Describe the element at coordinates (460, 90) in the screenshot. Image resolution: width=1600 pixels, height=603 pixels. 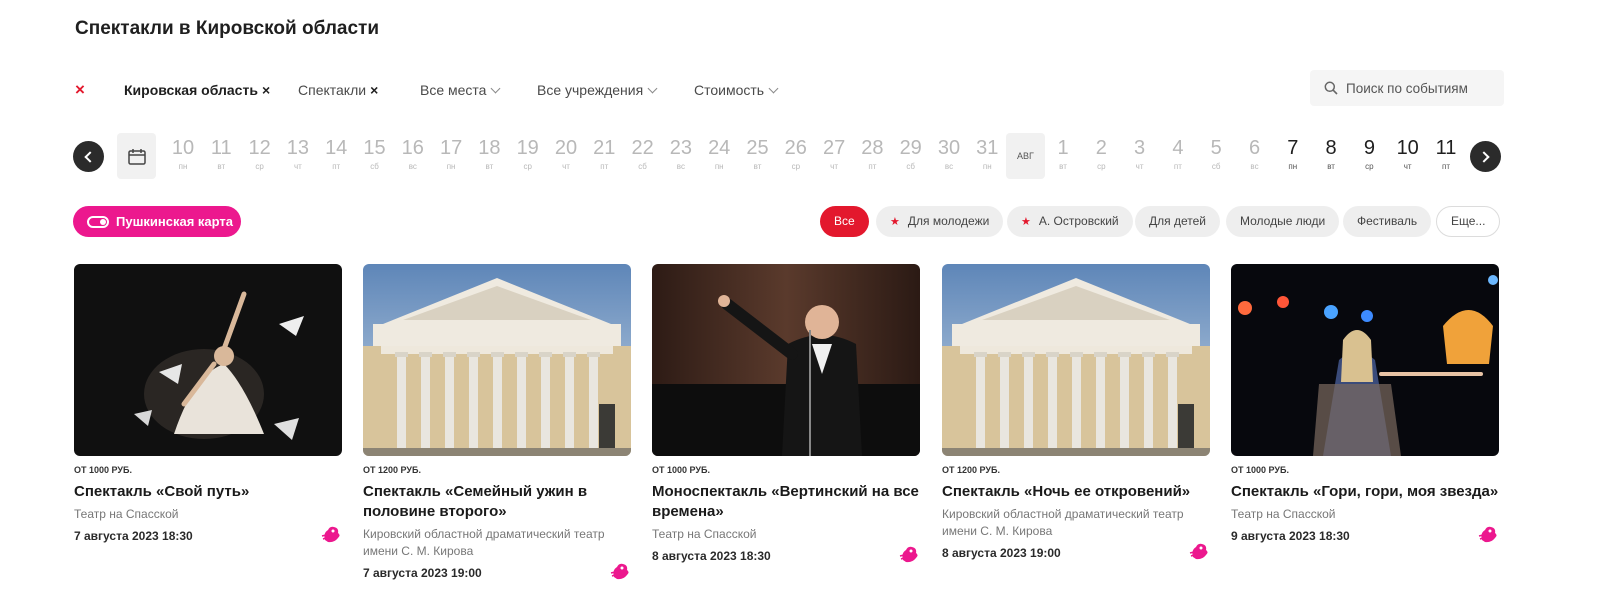
I see `filter-places-dropdown: Все места` at that location.